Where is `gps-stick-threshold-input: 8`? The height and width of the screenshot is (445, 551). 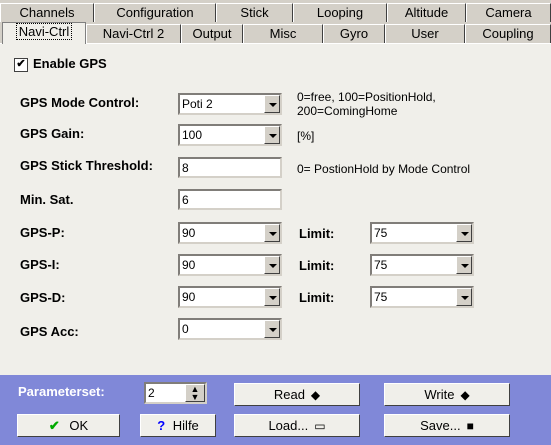
gps-stick-threshold-input: 8 is located at coordinates (230, 167).